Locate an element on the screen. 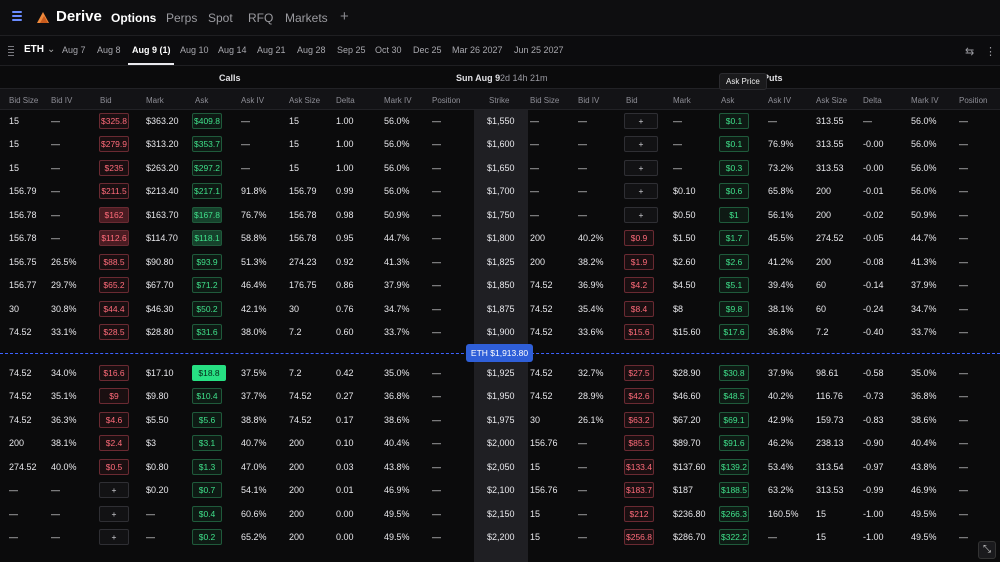 Image resolution: width=1000 pixels, height=562 pixels. col-put-position: Position is located at coordinates (973, 100).